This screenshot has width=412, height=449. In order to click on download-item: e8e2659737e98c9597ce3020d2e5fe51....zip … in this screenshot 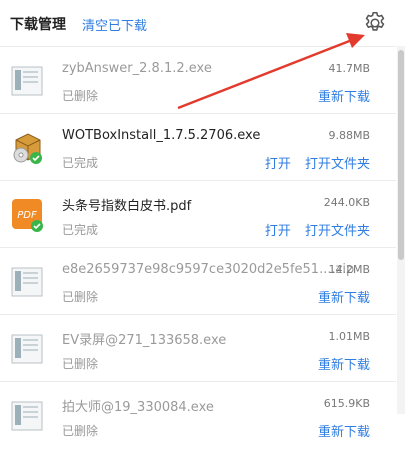, I will do `click(198, 281)`.